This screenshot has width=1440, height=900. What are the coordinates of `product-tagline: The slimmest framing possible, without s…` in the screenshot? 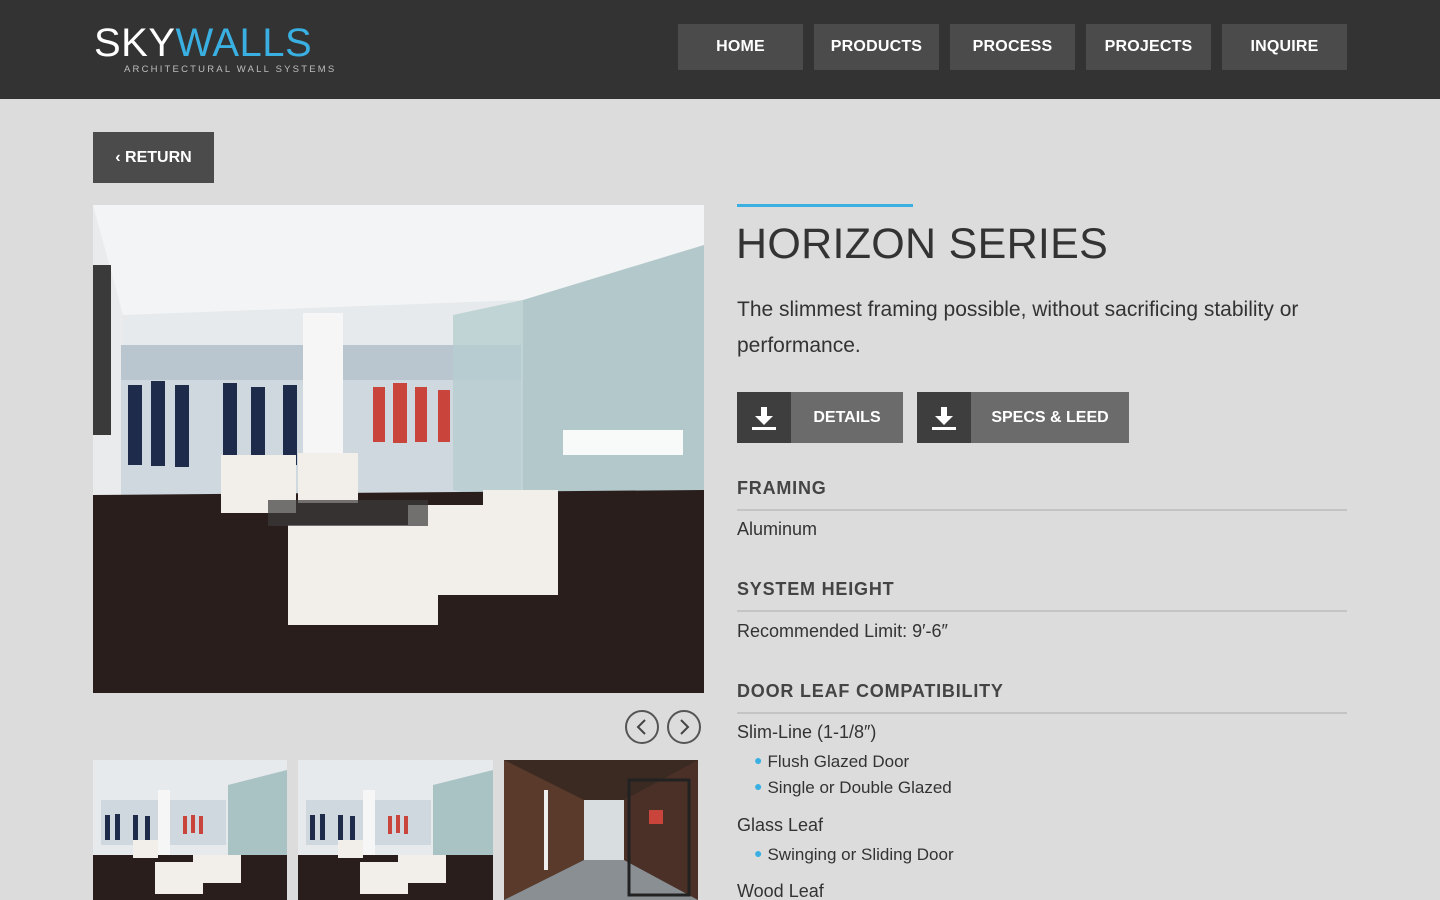 It's located at (1018, 327).